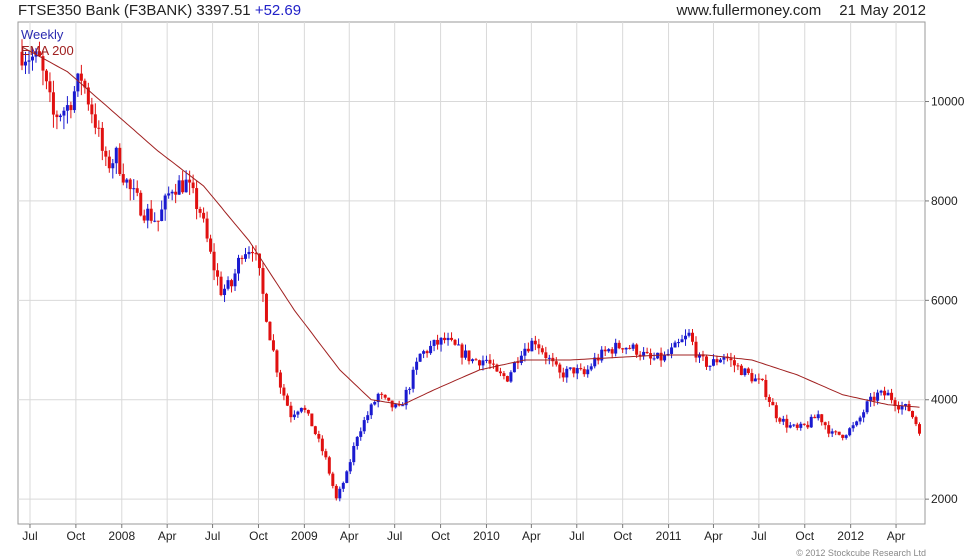 The image size is (980, 560). Describe the element at coordinates (47, 50) in the screenshot. I see `legend-ema: EMA 200` at that location.